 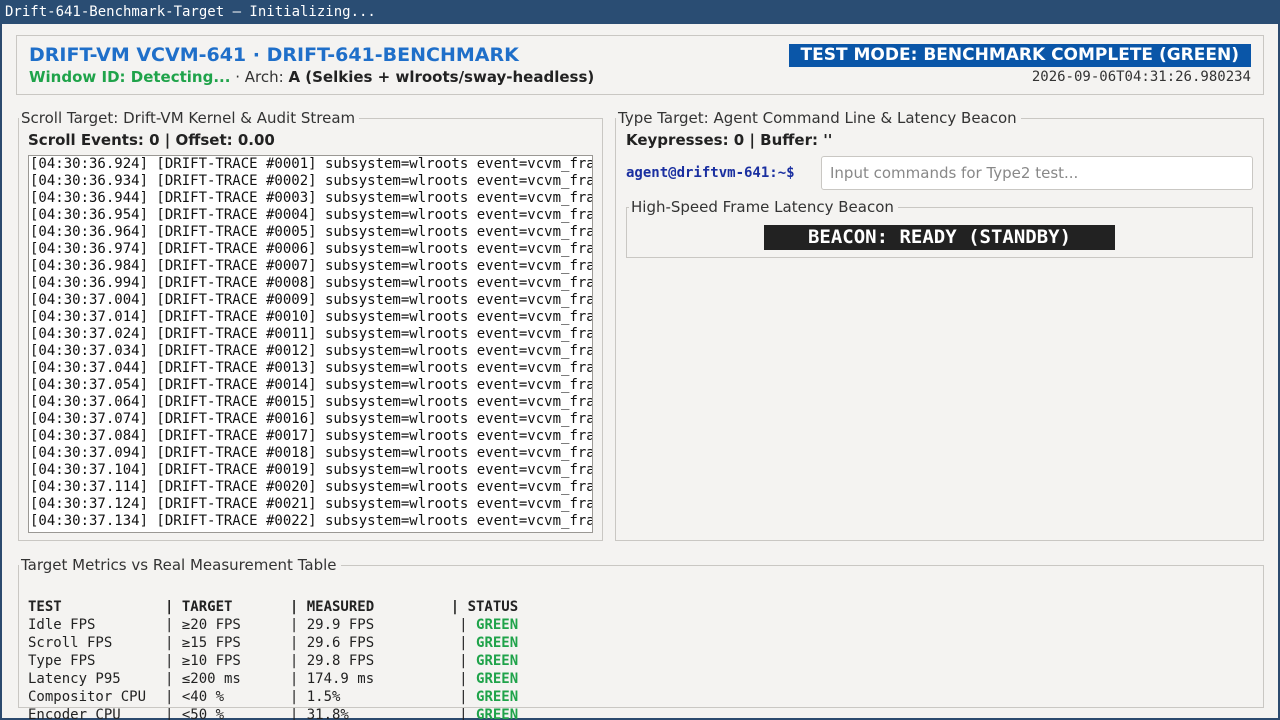 What do you see at coordinates (327, 713) in the screenshot?
I see `metric-measured: 31.8%` at bounding box center [327, 713].